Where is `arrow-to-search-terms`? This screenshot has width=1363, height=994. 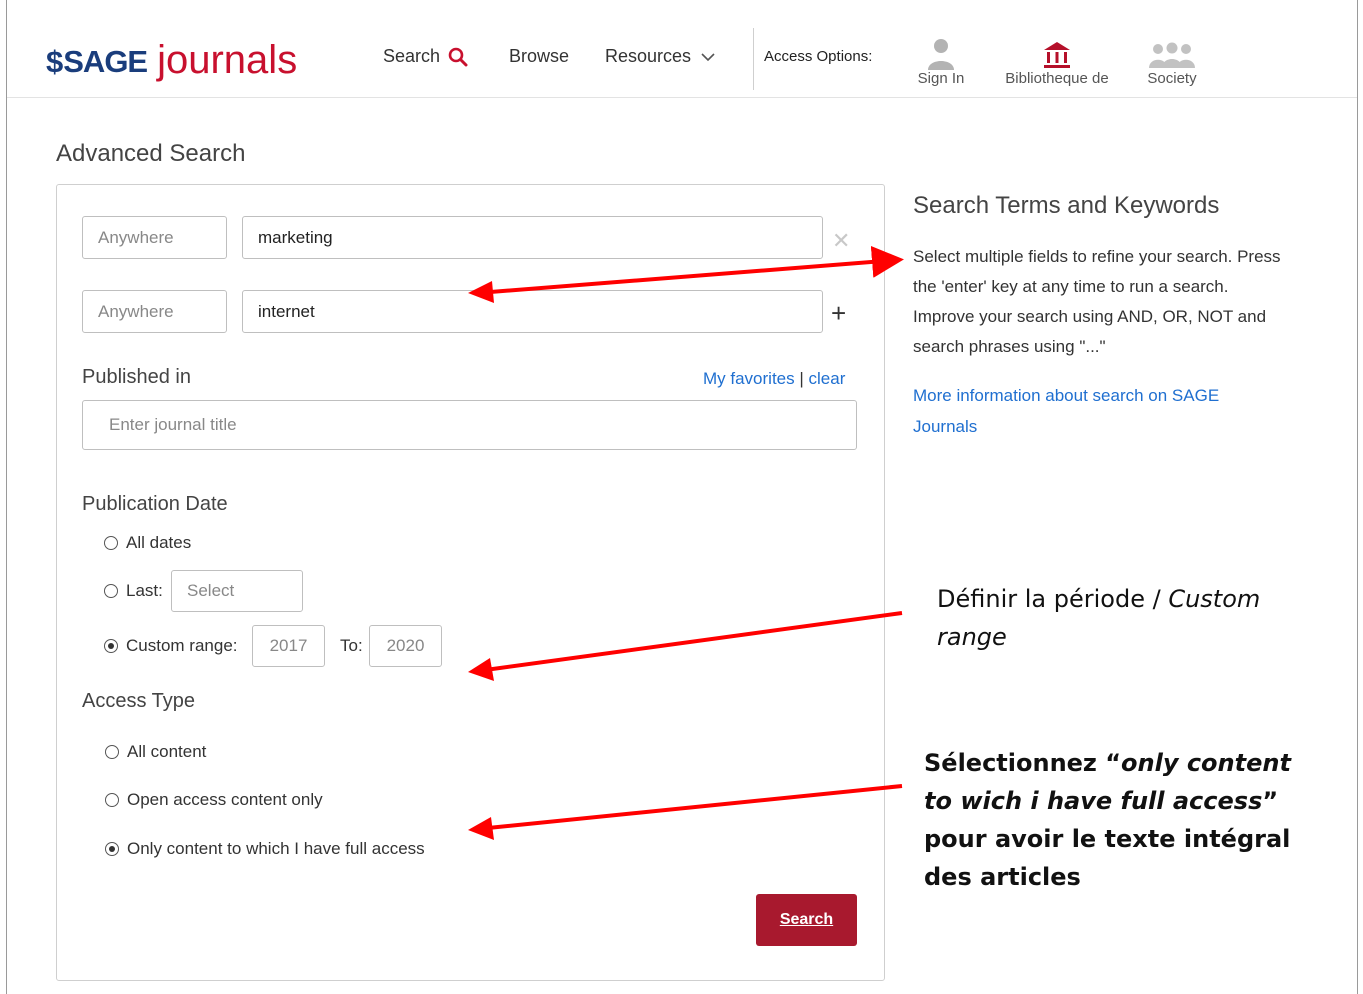 arrow-to-search-terms is located at coordinates (690, 270).